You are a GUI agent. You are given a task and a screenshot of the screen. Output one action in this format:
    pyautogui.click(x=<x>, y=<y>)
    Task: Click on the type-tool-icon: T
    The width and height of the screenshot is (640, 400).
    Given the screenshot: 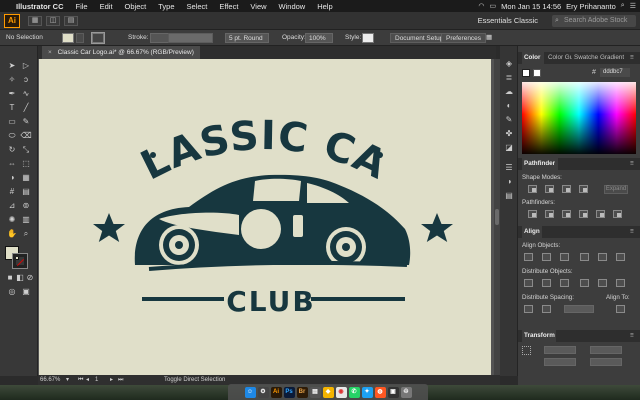 What is the action you would take?
    pyautogui.click(x=12, y=107)
    